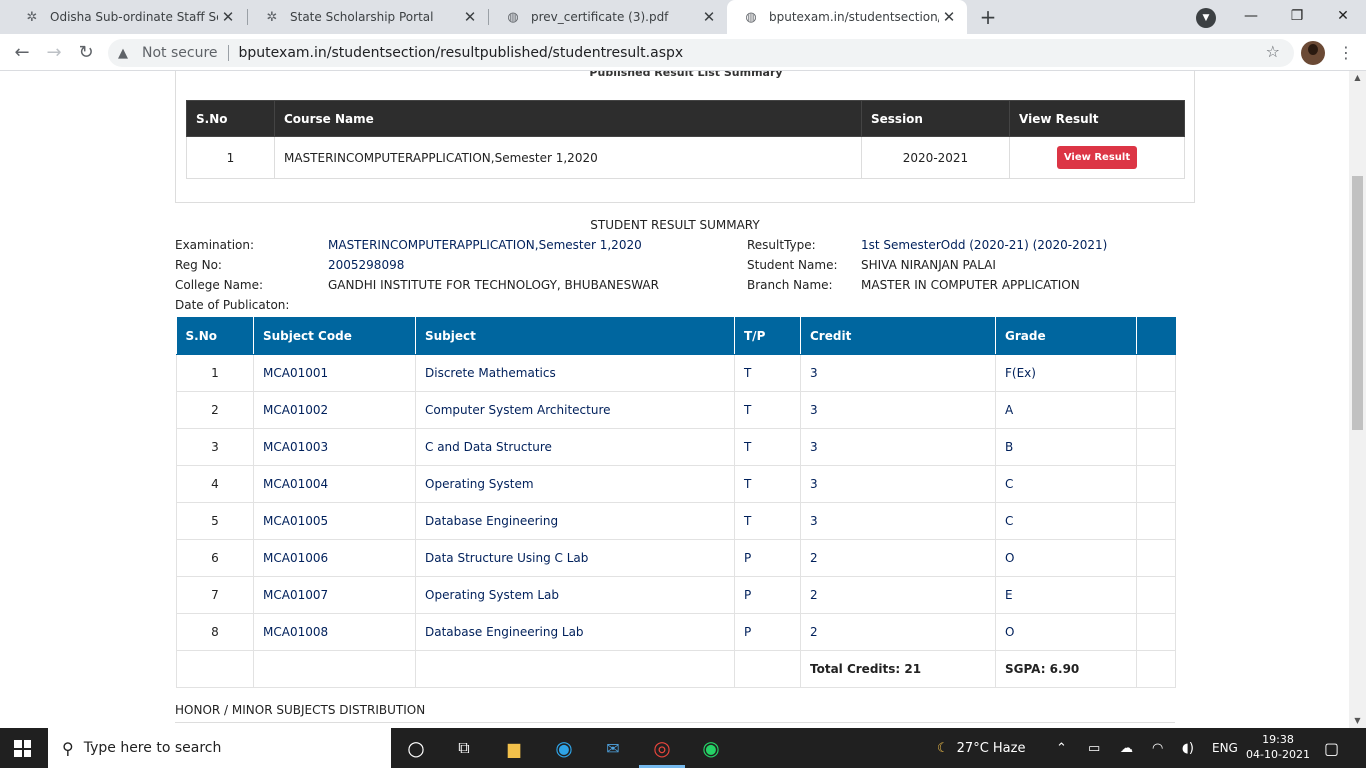 The width and height of the screenshot is (1366, 768). Describe the element at coordinates (1273, 51) in the screenshot. I see `bookmark-star-icon: ☆` at that location.